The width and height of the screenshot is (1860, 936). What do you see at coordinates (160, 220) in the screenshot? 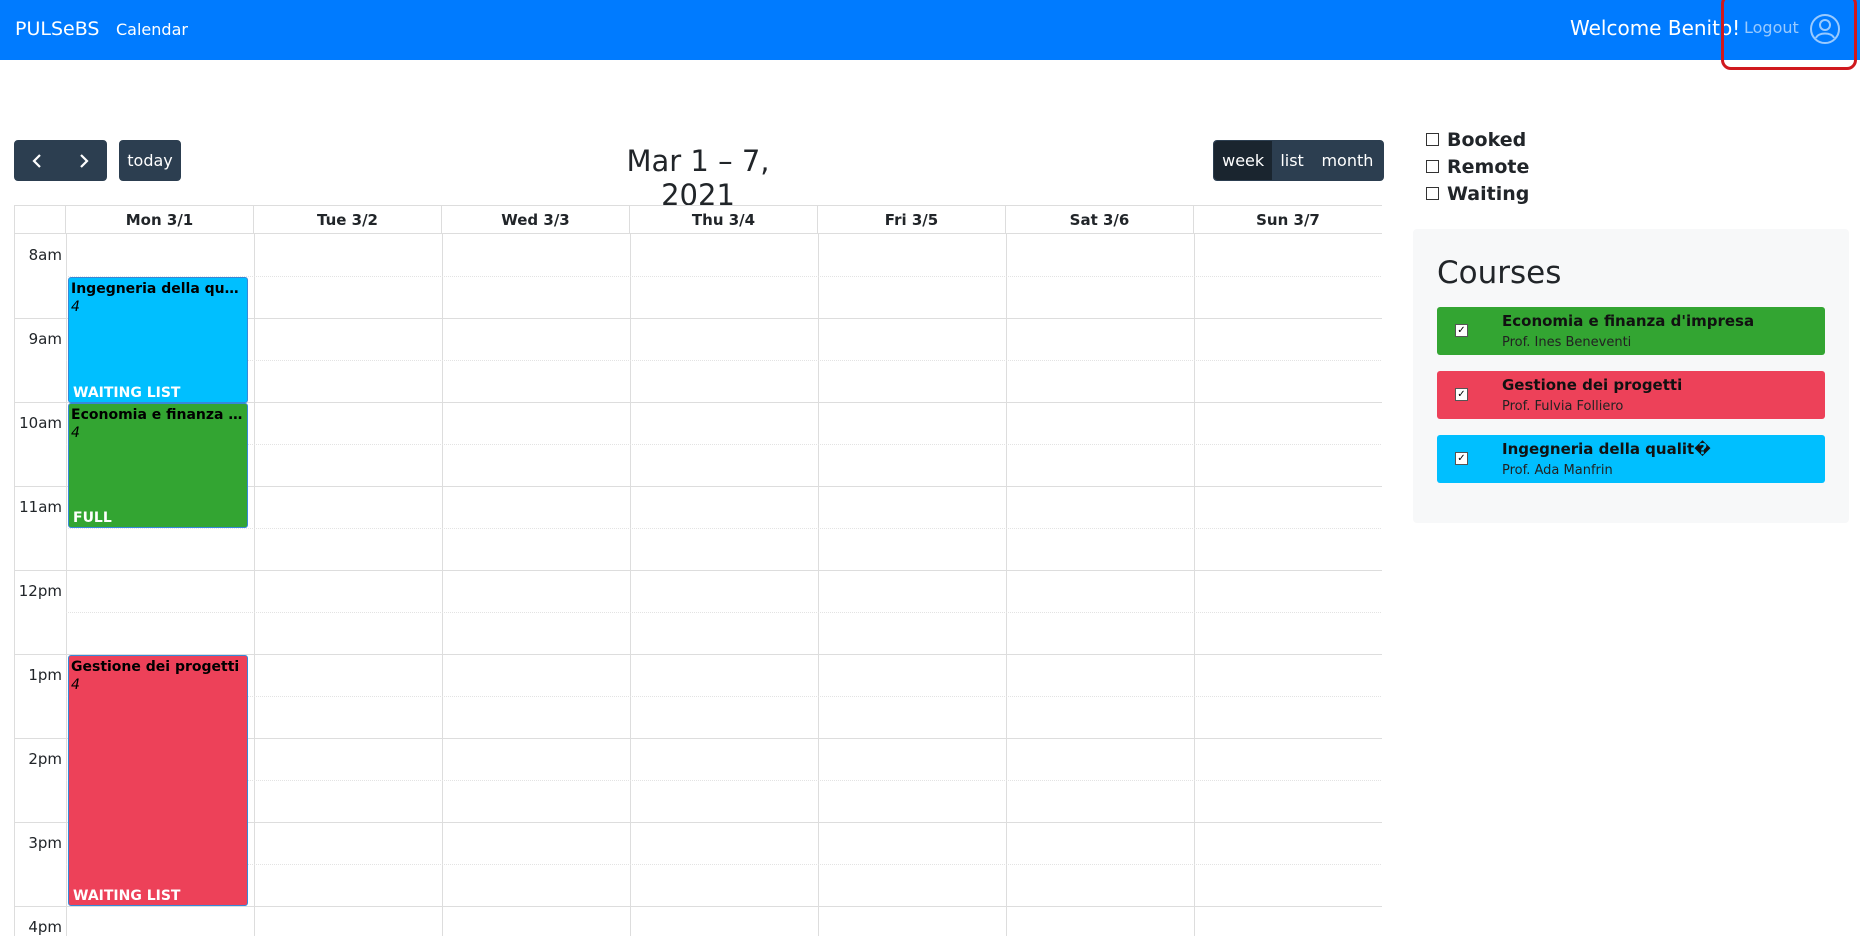
I see `day-header-mon: Mon 3/1` at bounding box center [160, 220].